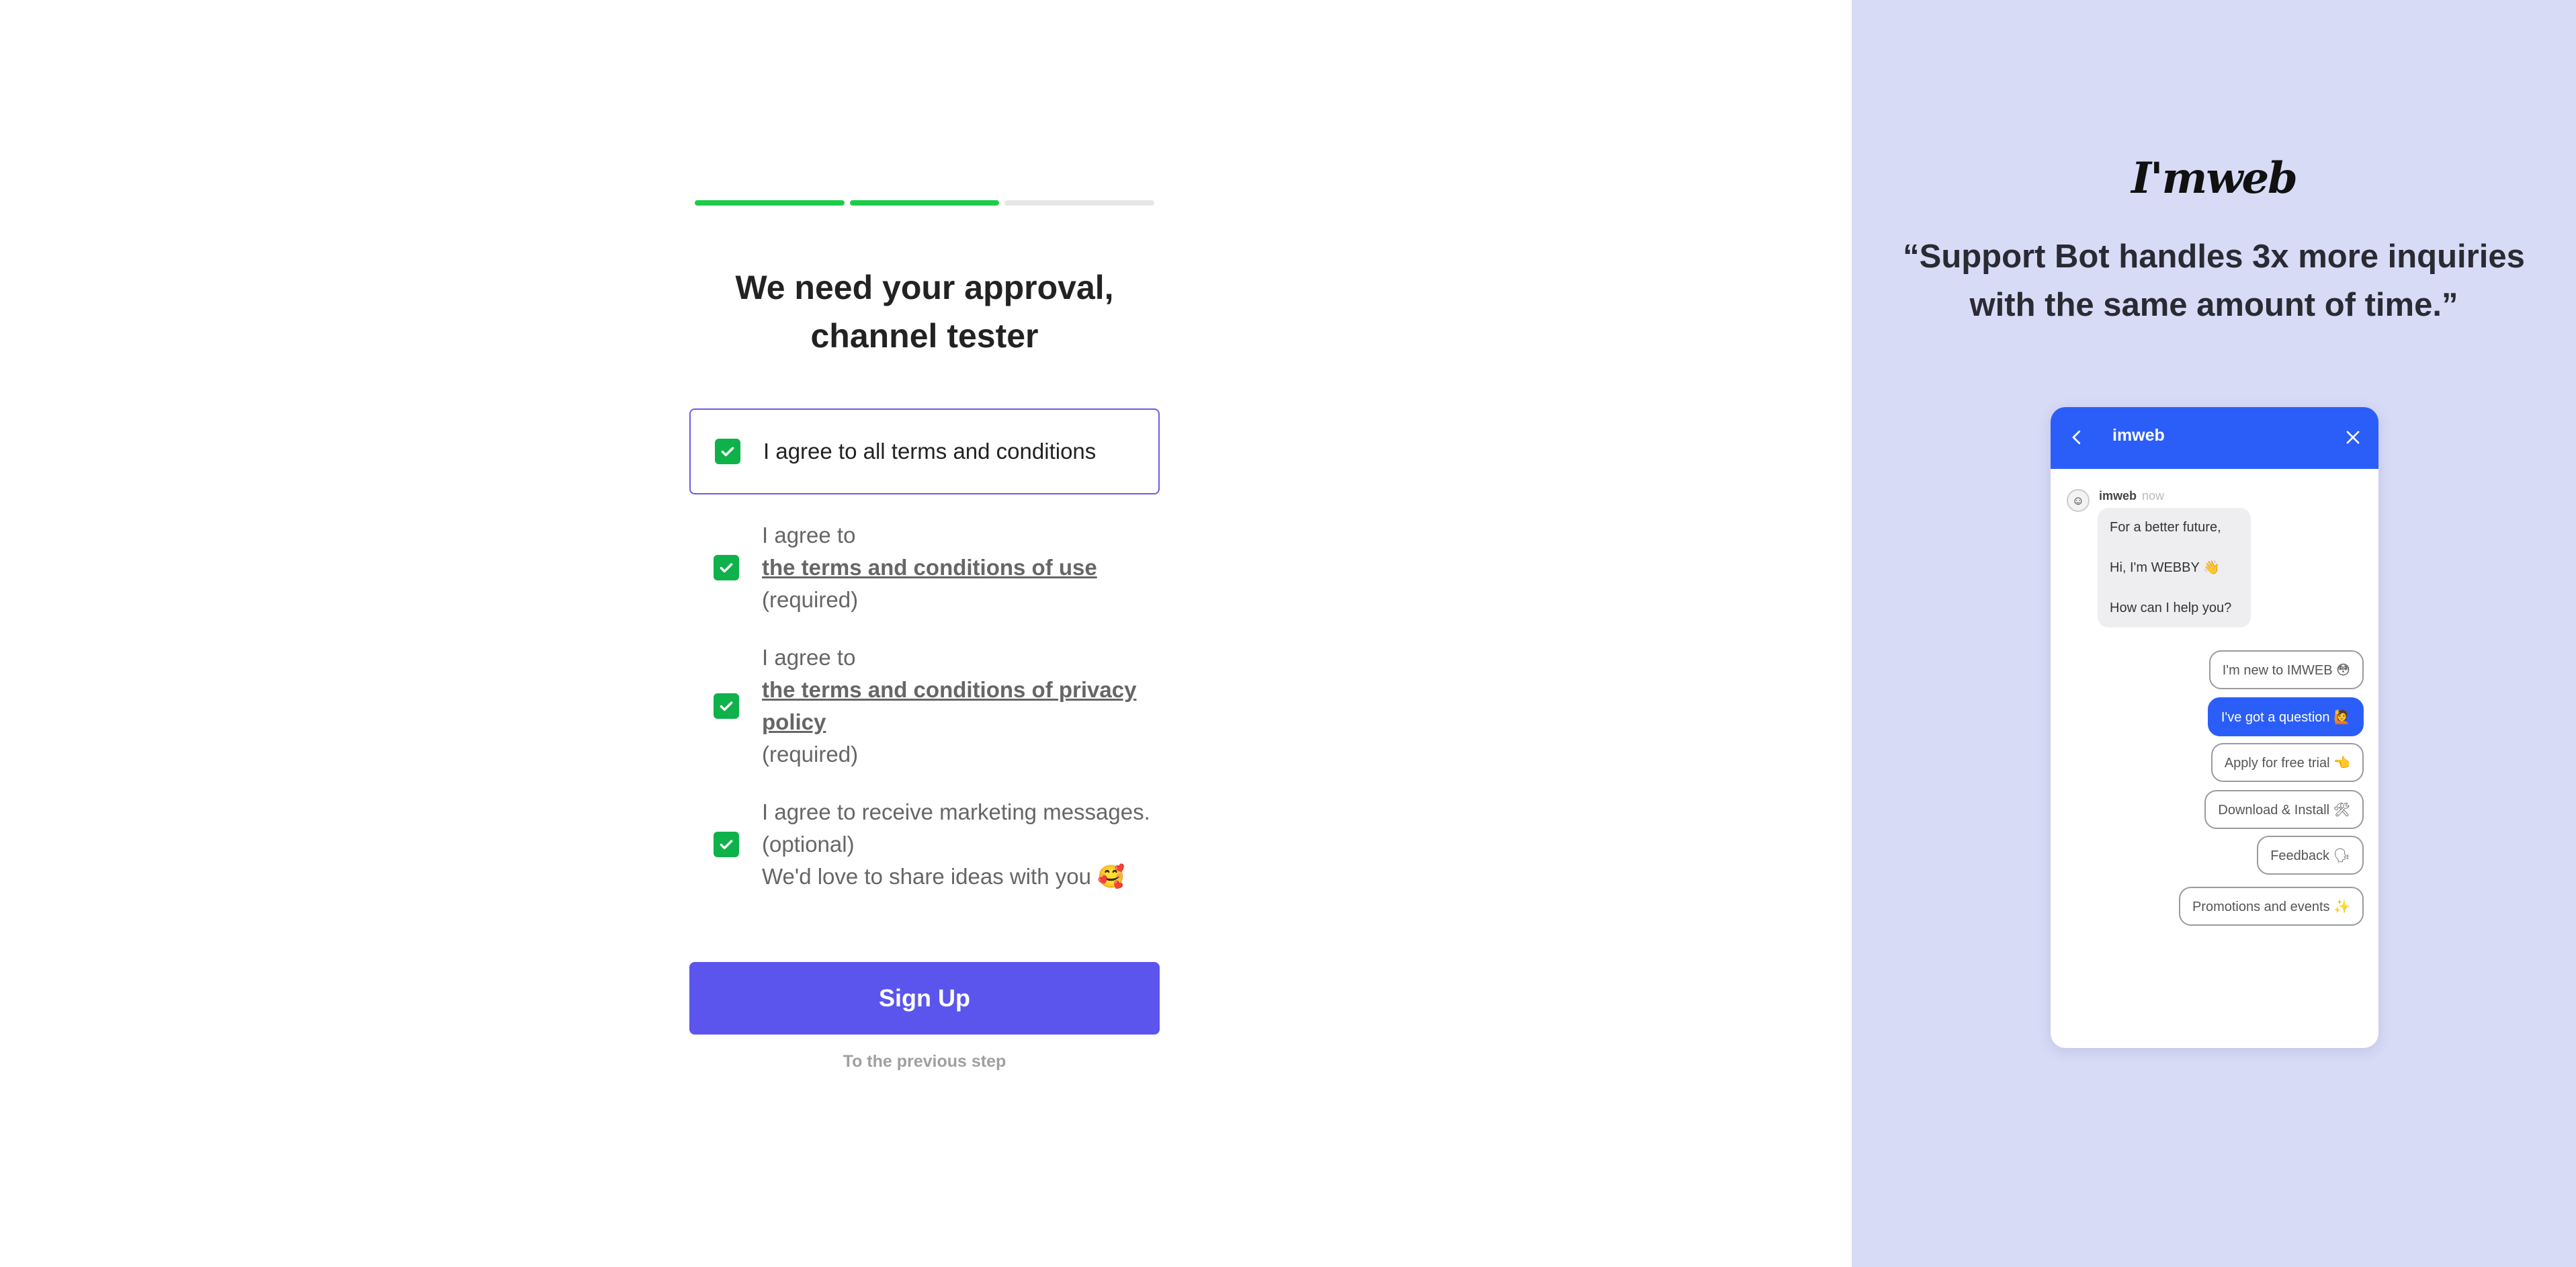  I want to click on previous-step-link: To the previous step, so click(924, 1062).